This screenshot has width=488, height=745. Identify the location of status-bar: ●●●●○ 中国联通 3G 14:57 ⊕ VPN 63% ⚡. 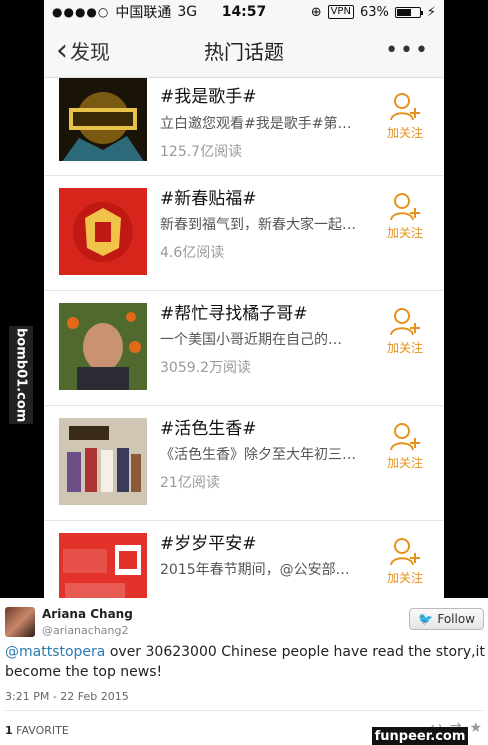
(244, 12).